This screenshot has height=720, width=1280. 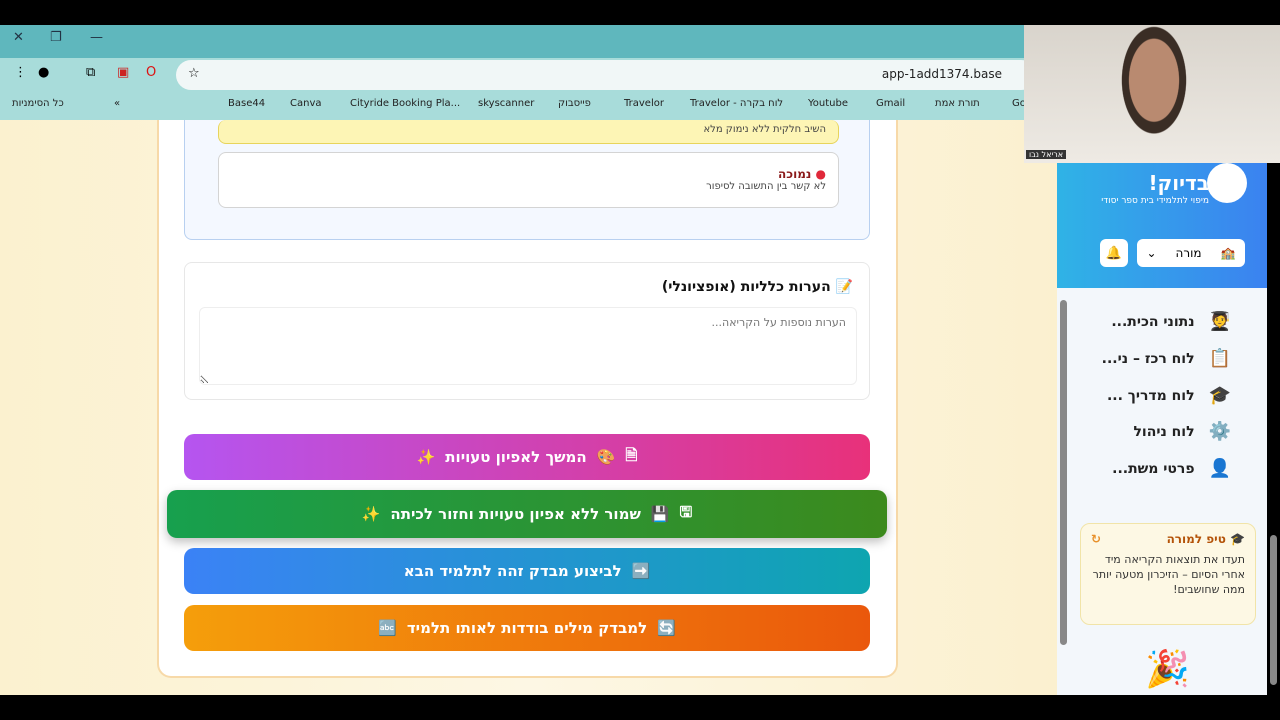 I want to click on same-test-next-student-button: ➡️ לביצוע מבדק זהה לתלמיד הבא, so click(x=527, y=571).